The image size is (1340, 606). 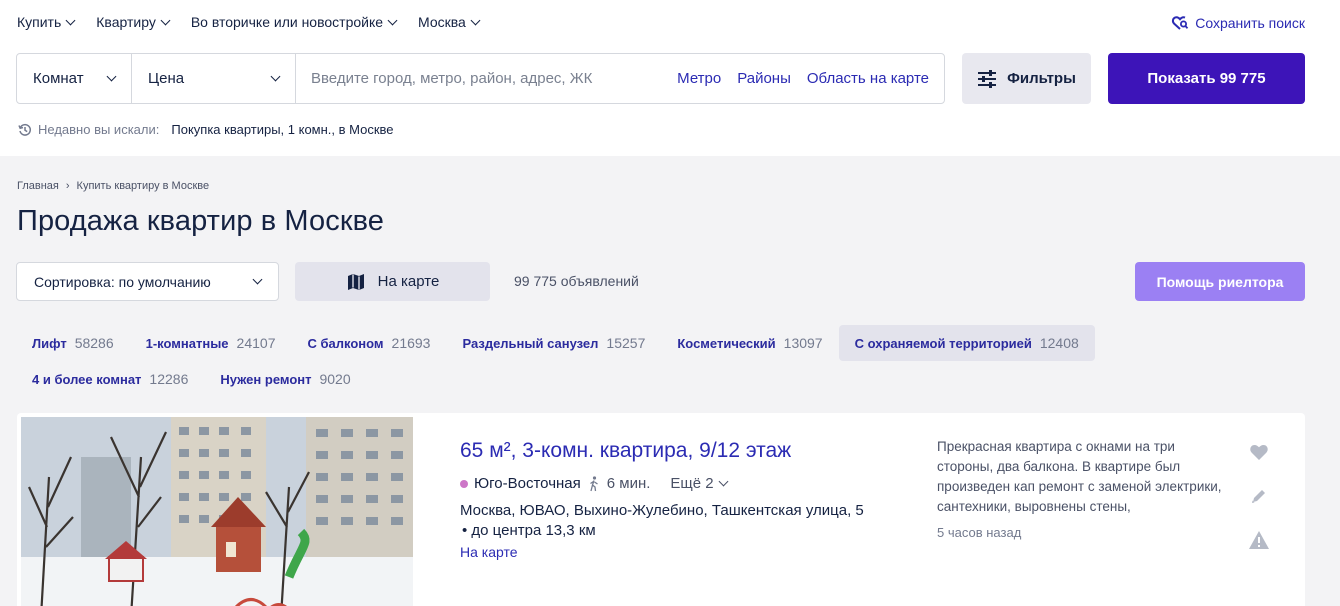 What do you see at coordinates (147, 281) in the screenshot?
I see `sort-dropdown: Сортировка: по умолчанию` at bounding box center [147, 281].